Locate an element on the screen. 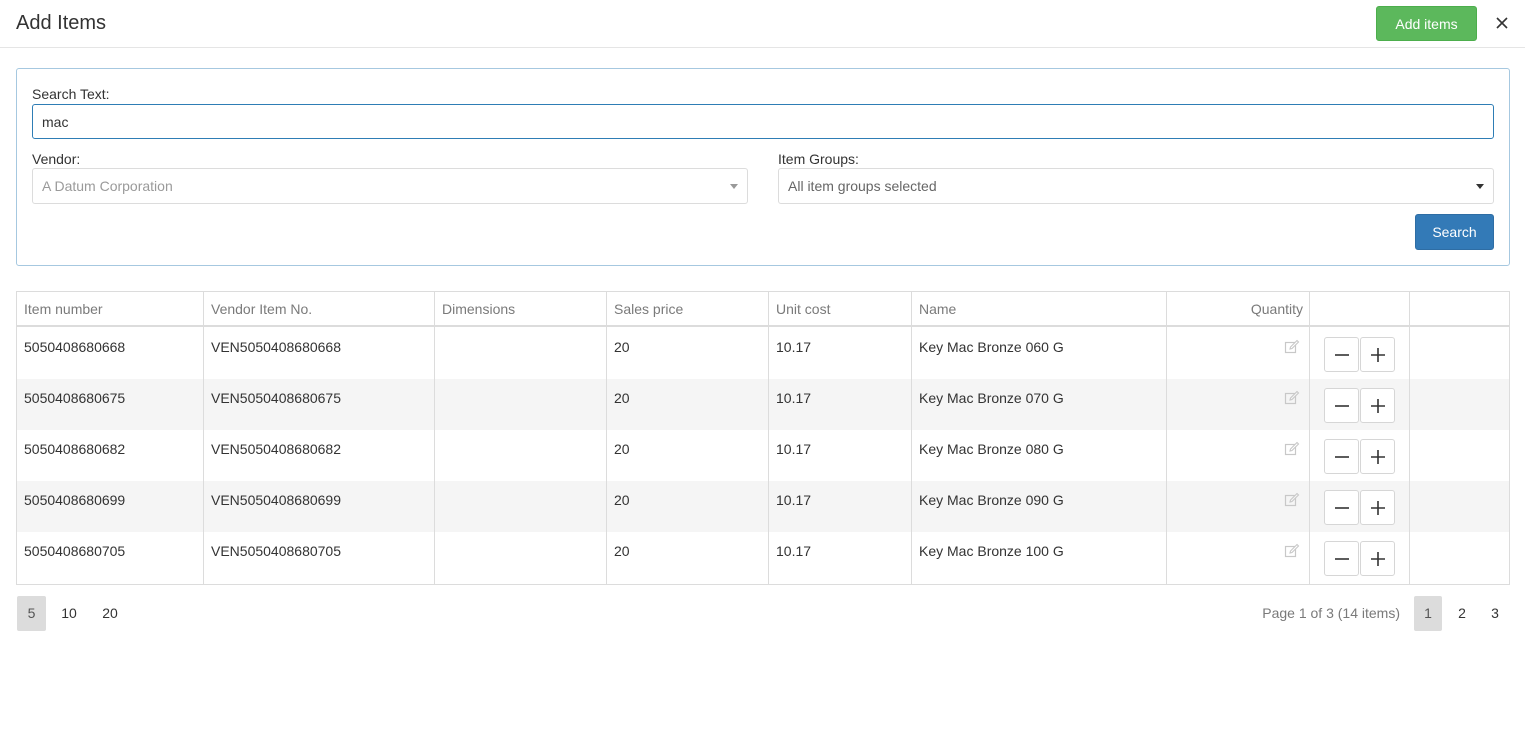  cell-vendor-item-no: VEN5050408680705 is located at coordinates (276, 551).